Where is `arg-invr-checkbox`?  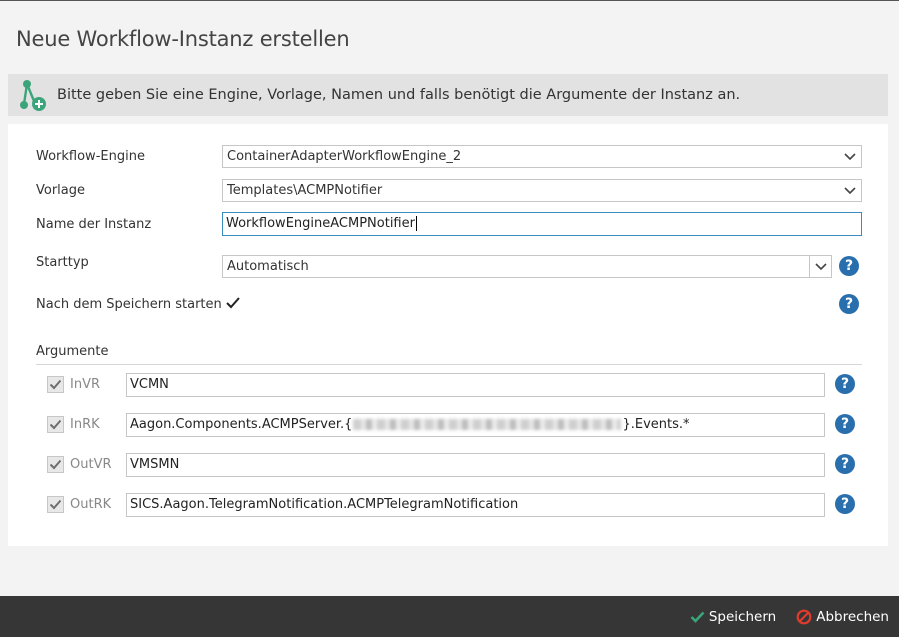 arg-invr-checkbox is located at coordinates (55, 384).